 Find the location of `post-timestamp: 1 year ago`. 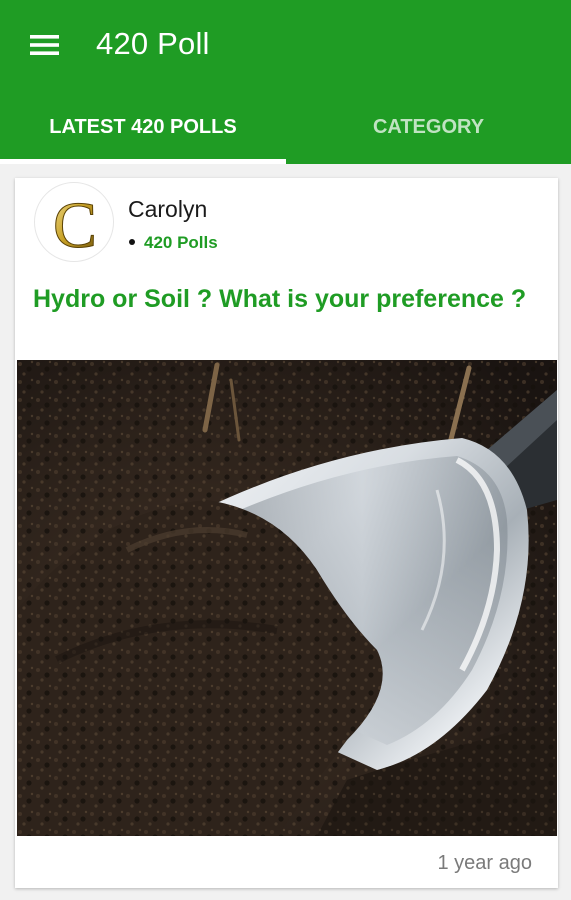

post-timestamp: 1 year ago is located at coordinates (484, 863).